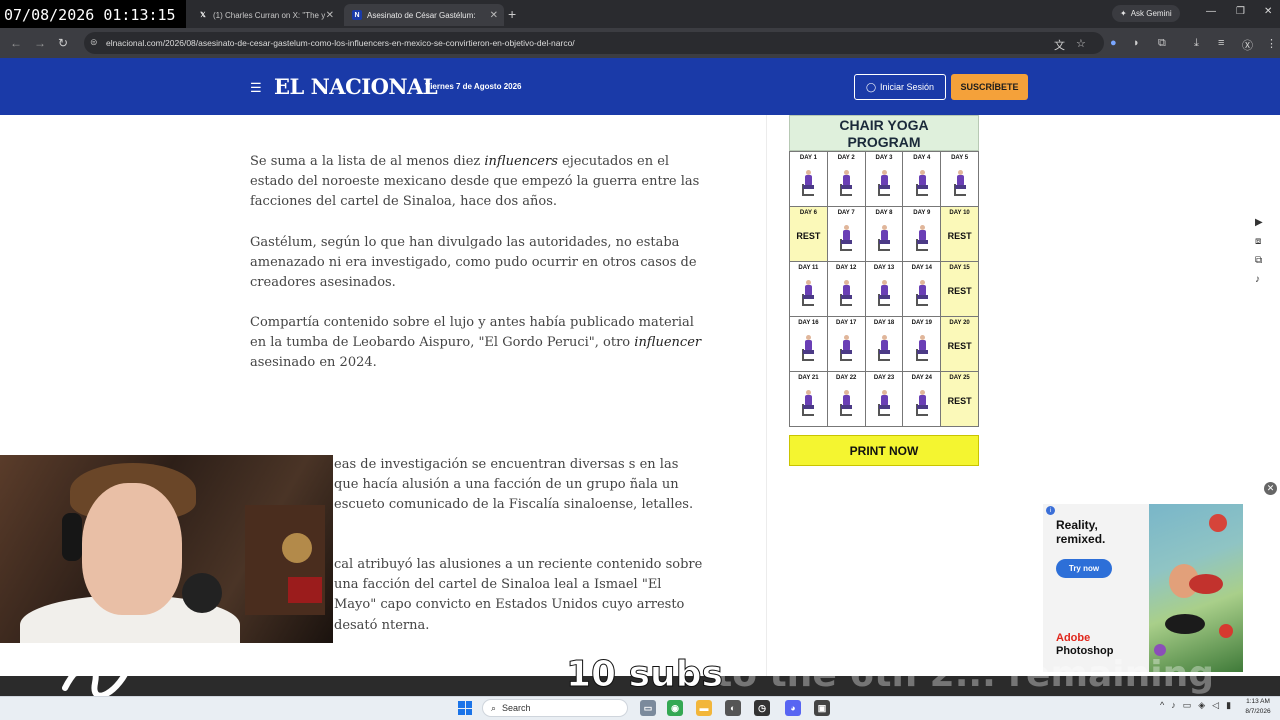 This screenshot has width=1280, height=720. Describe the element at coordinates (465, 708) in the screenshot. I see `windows-start-icon` at that location.